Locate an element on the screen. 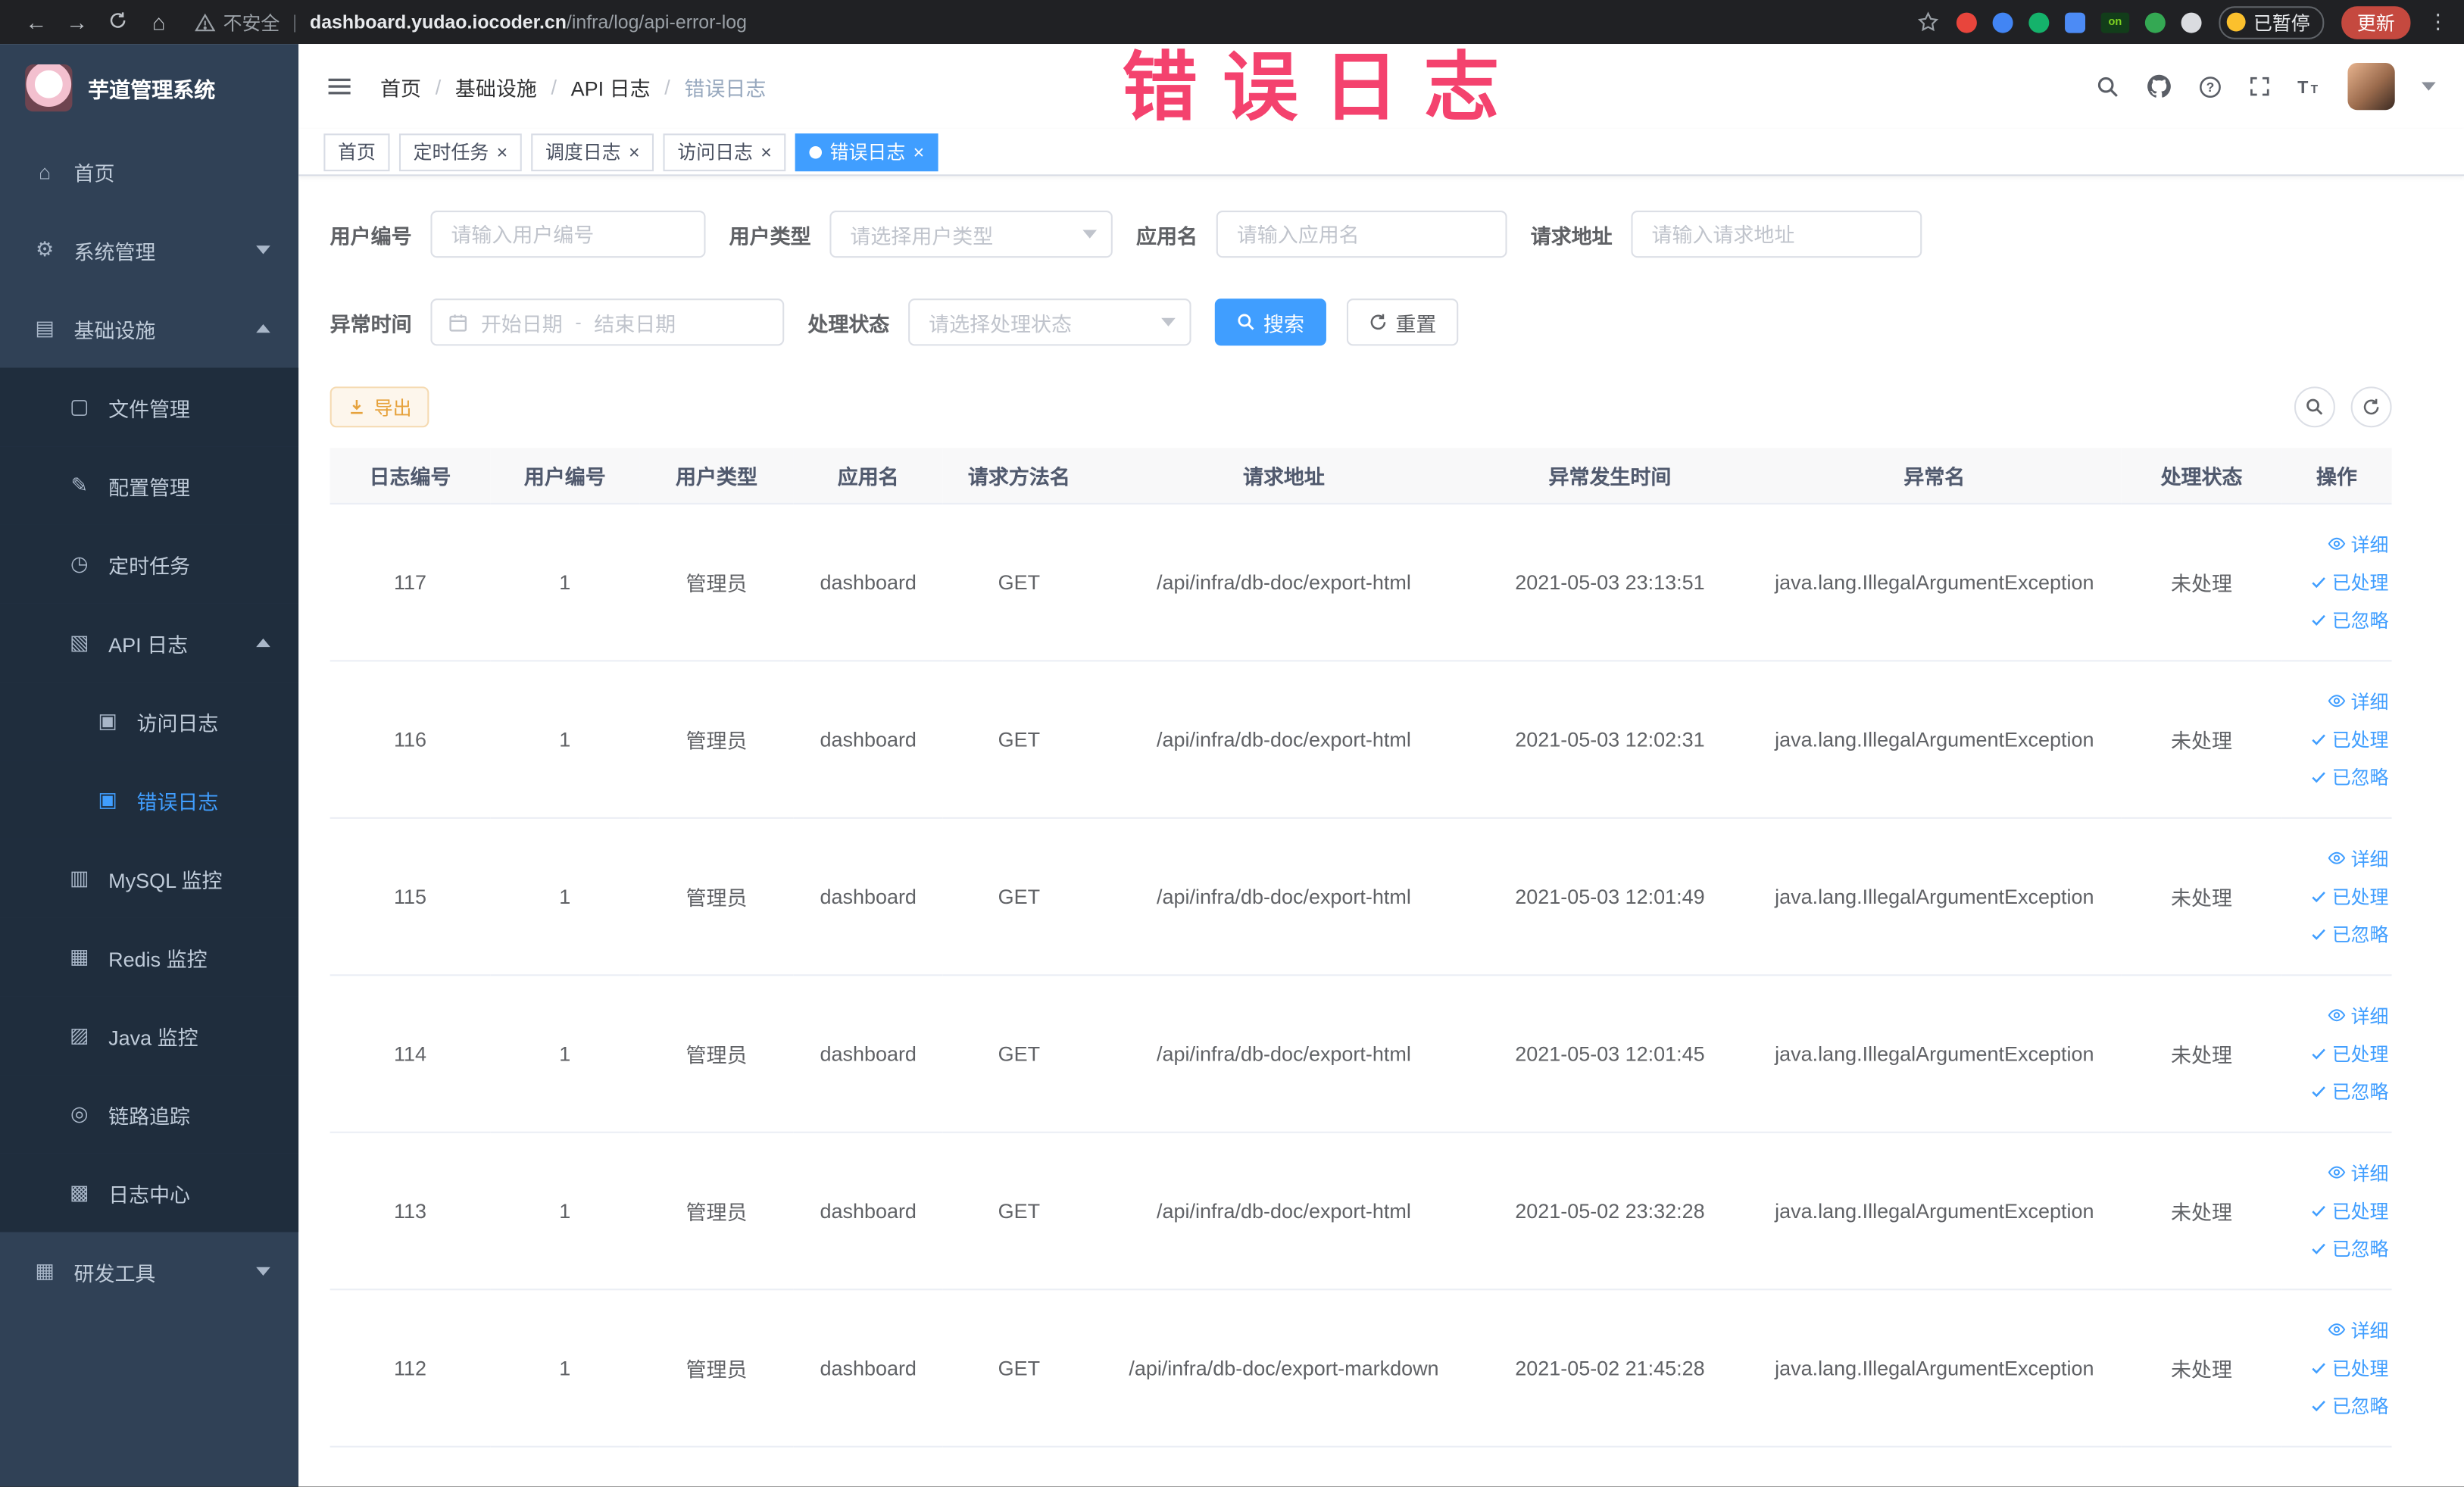 The height and width of the screenshot is (1487, 2464). breadcrumb-item: 基础设施 is located at coordinates (496, 86).